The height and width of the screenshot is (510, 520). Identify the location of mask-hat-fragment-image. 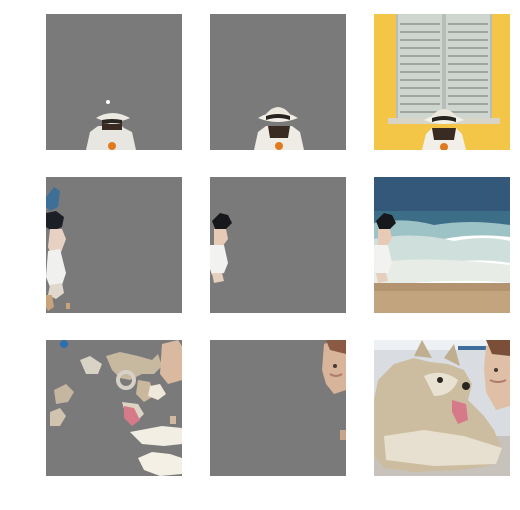
(114, 82).